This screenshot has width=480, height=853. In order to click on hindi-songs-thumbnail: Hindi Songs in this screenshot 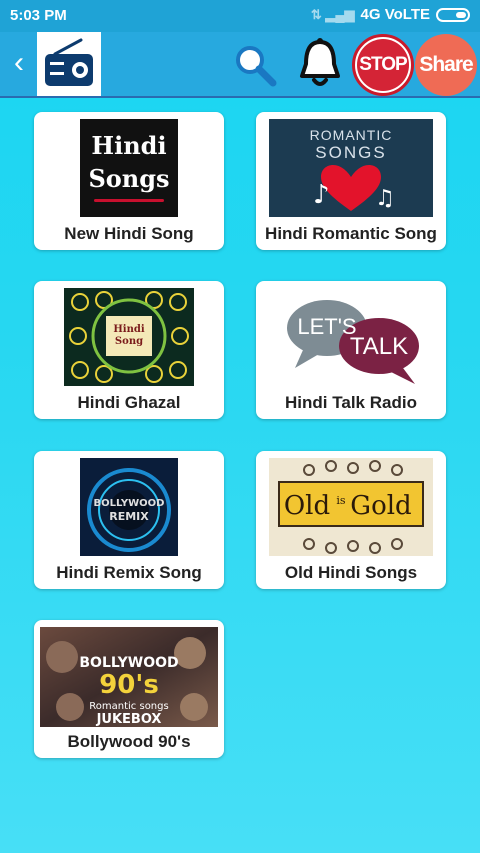, I will do `click(129, 168)`.